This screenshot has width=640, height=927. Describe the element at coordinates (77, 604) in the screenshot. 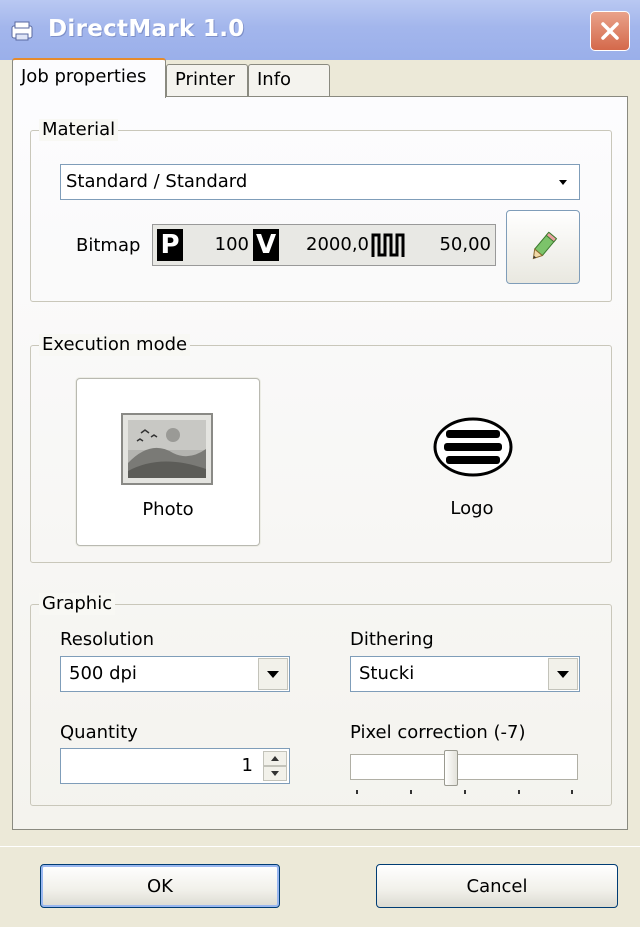

I see `graphic-legend: Graphic` at that location.